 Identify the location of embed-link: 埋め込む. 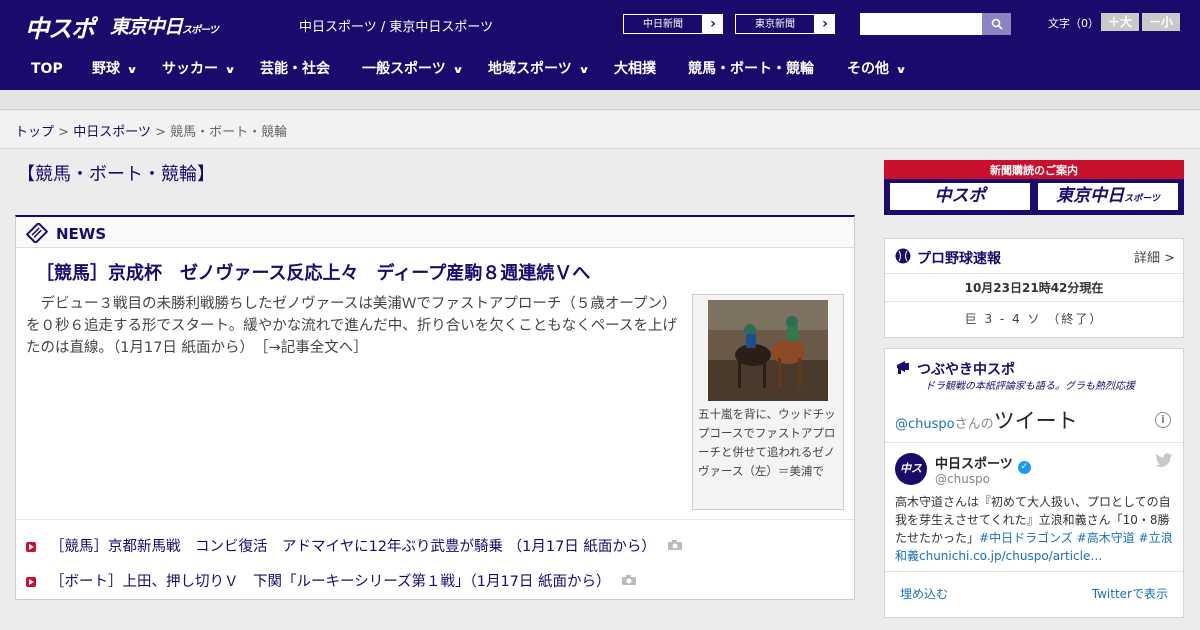
(924, 593).